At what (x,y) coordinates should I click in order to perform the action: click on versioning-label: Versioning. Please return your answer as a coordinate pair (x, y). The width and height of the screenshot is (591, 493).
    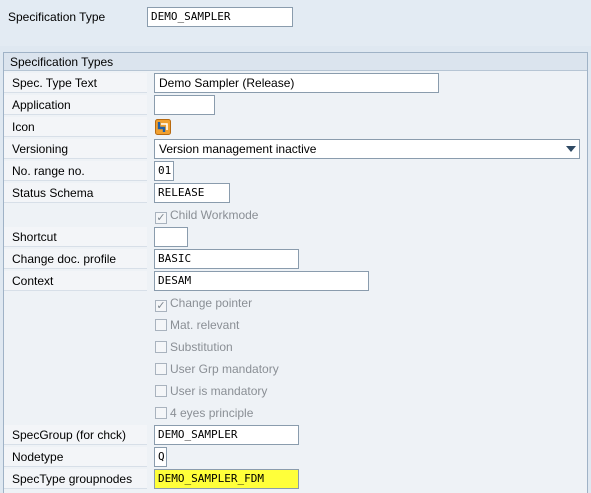
    Looking at the image, I should click on (75, 149).